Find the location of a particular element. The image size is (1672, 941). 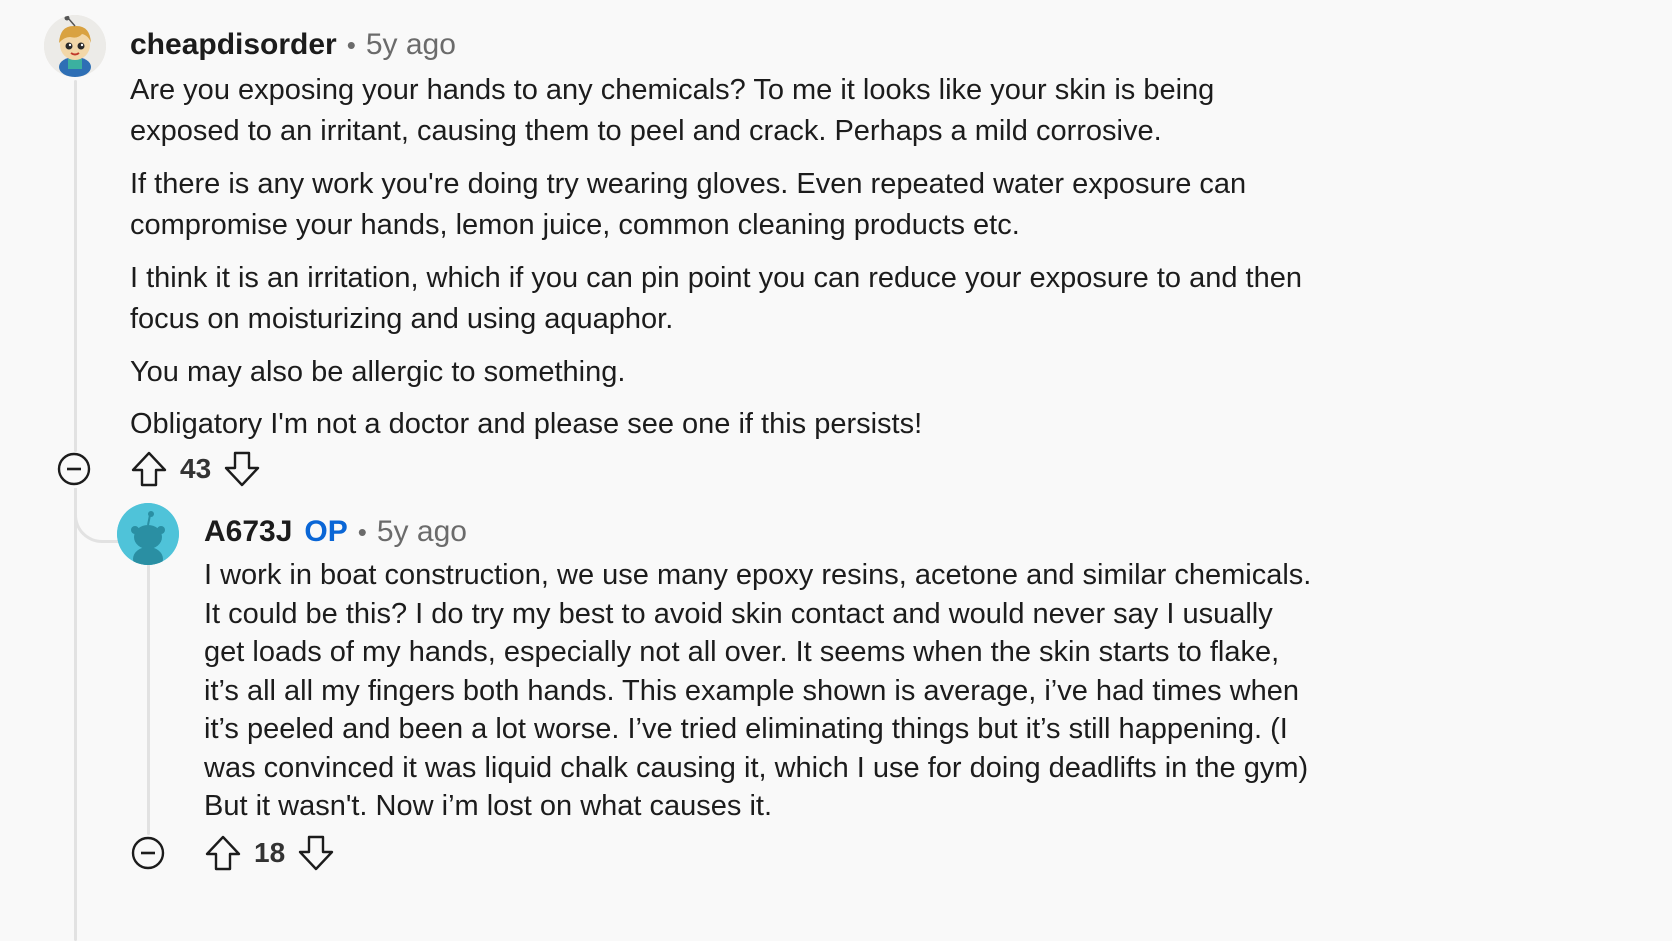

vote-bar: 43 is located at coordinates (195, 469).